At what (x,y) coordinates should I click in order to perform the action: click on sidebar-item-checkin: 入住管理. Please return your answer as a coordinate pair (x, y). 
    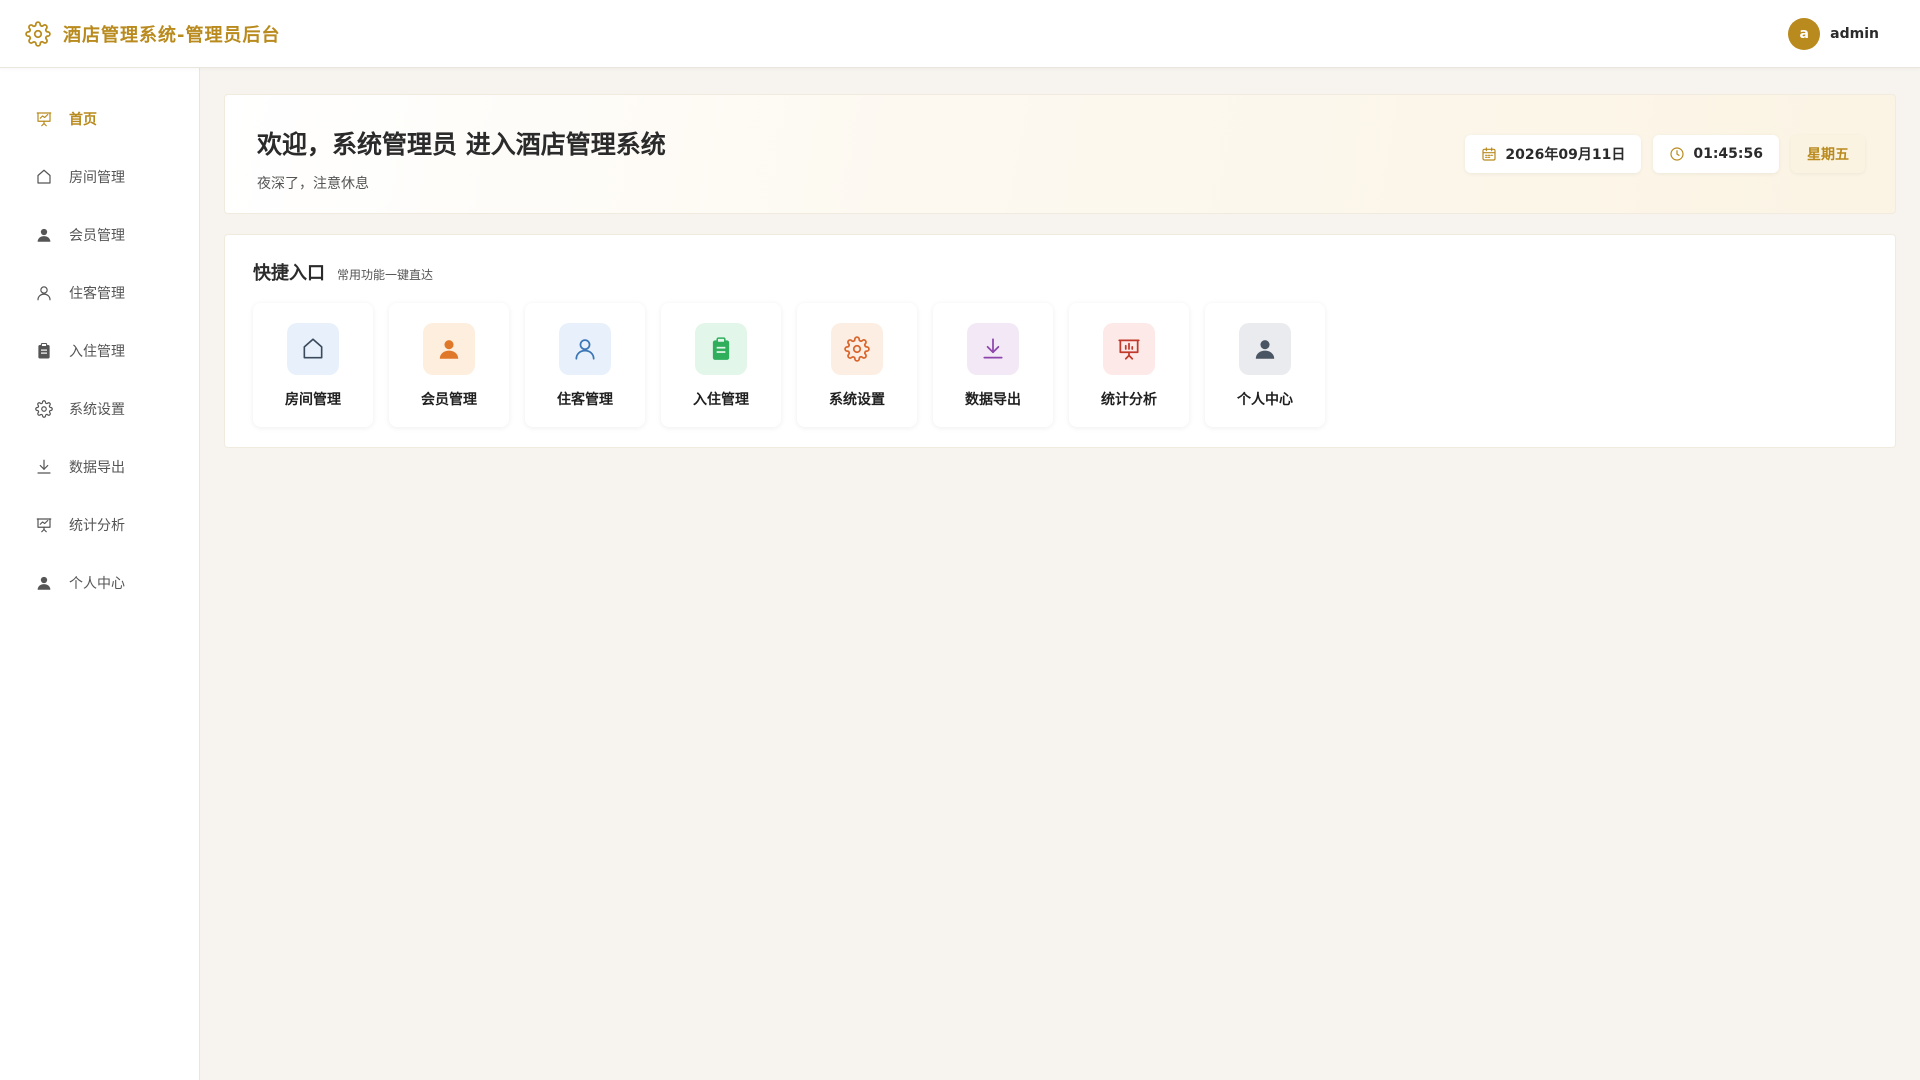
    Looking at the image, I should click on (99, 351).